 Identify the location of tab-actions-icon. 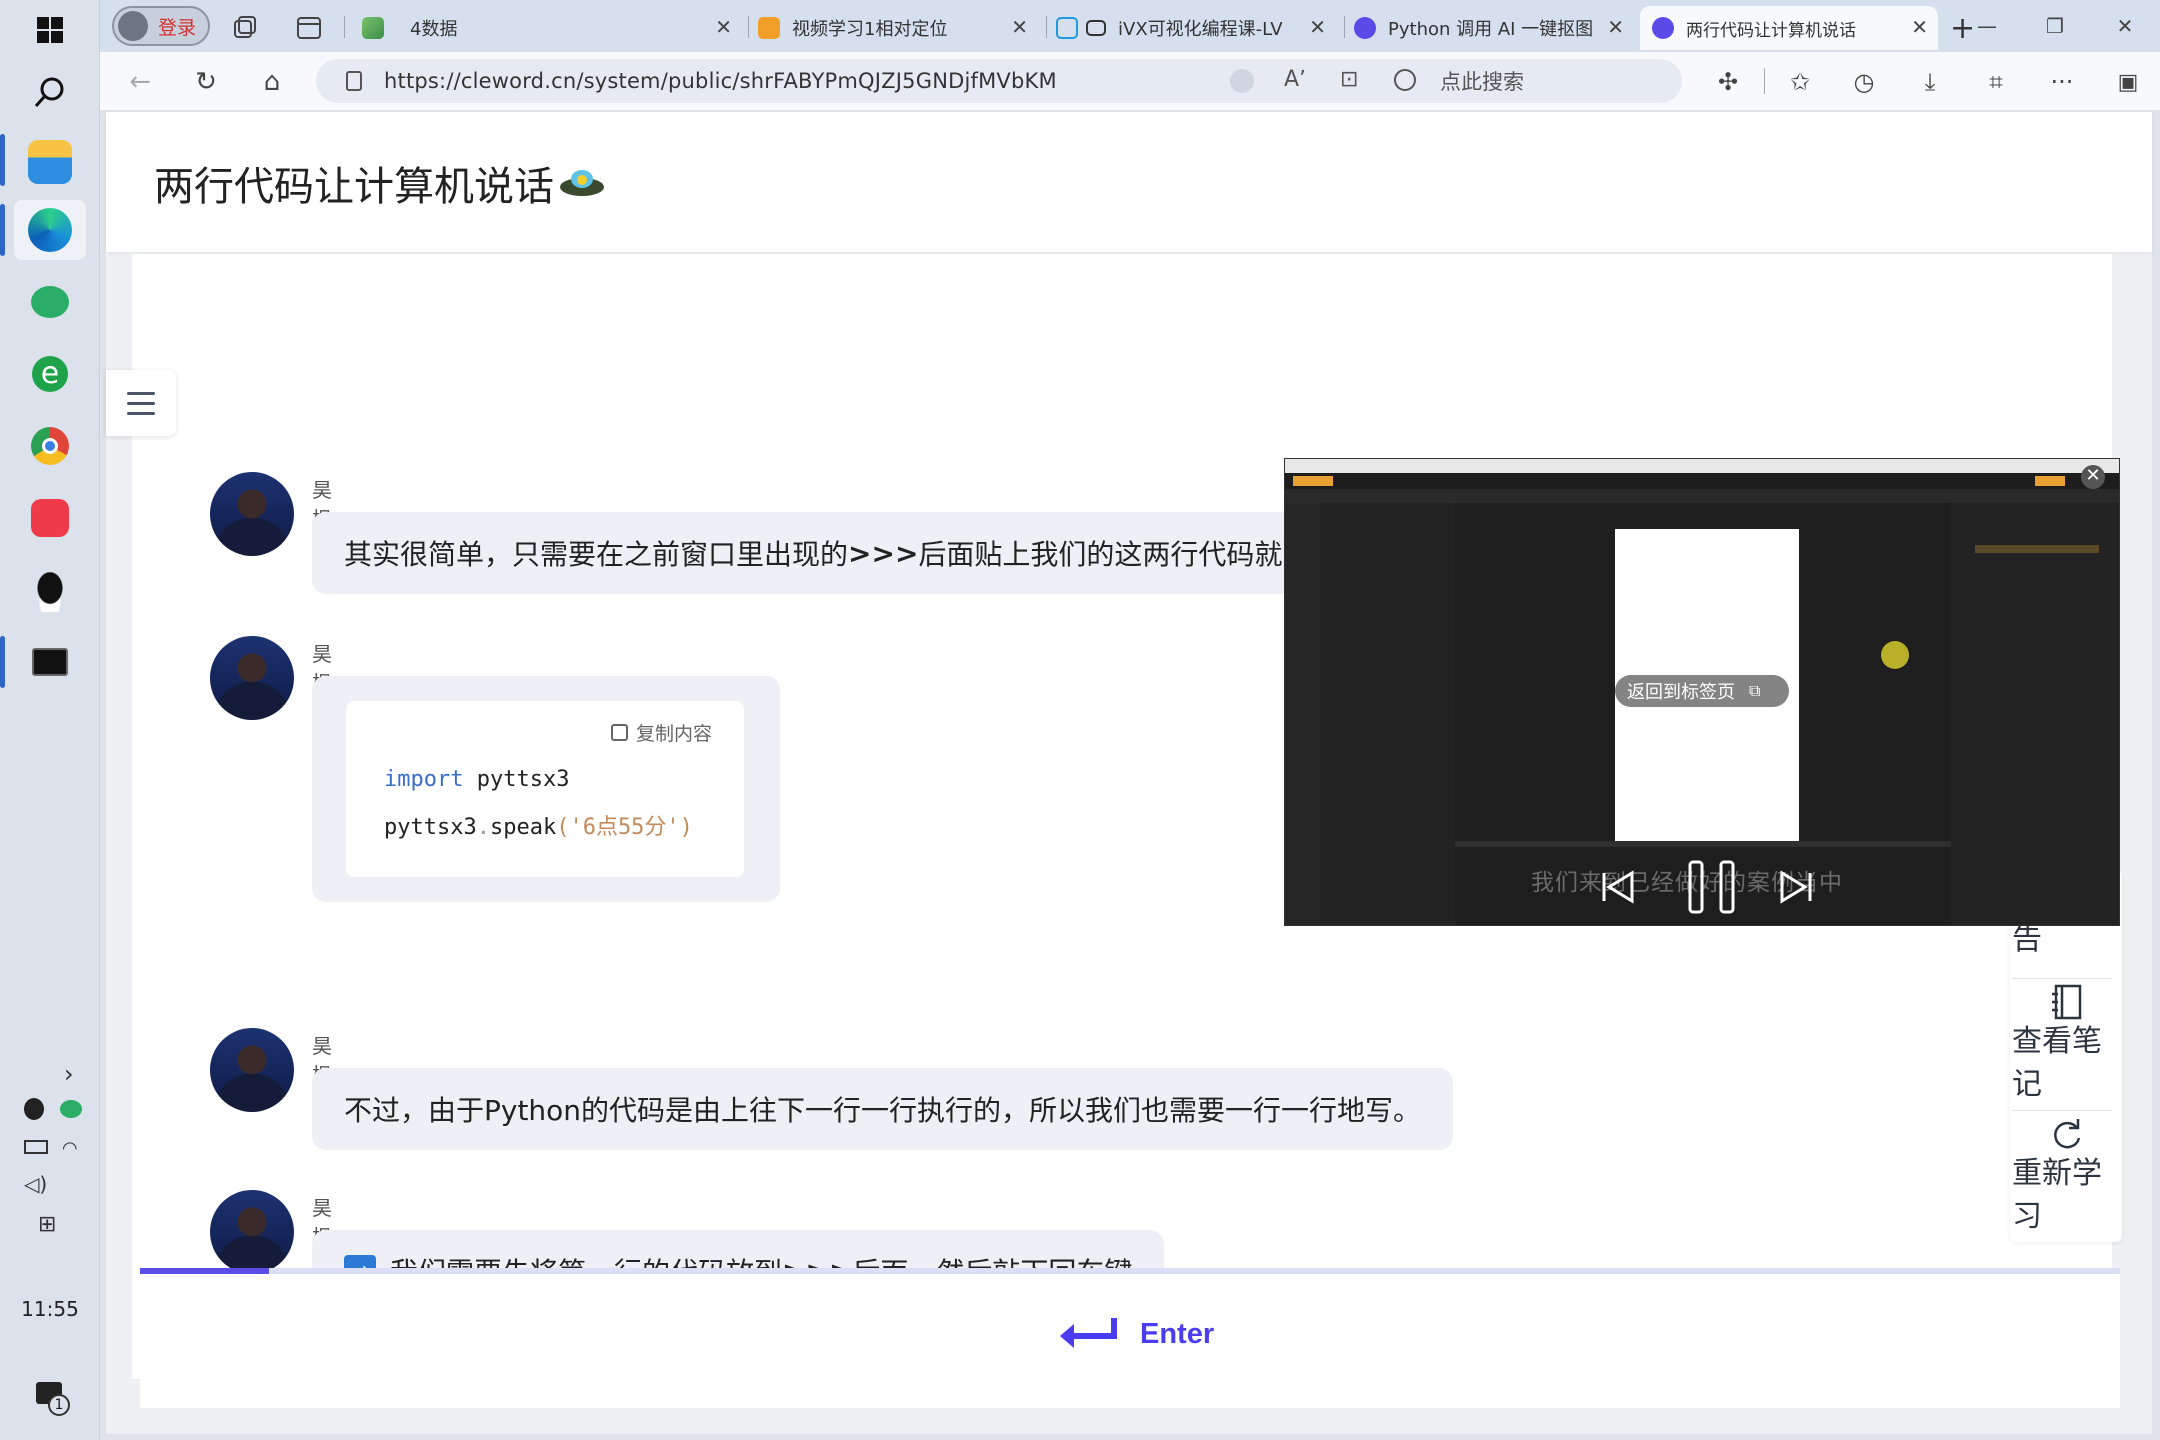
(311, 28).